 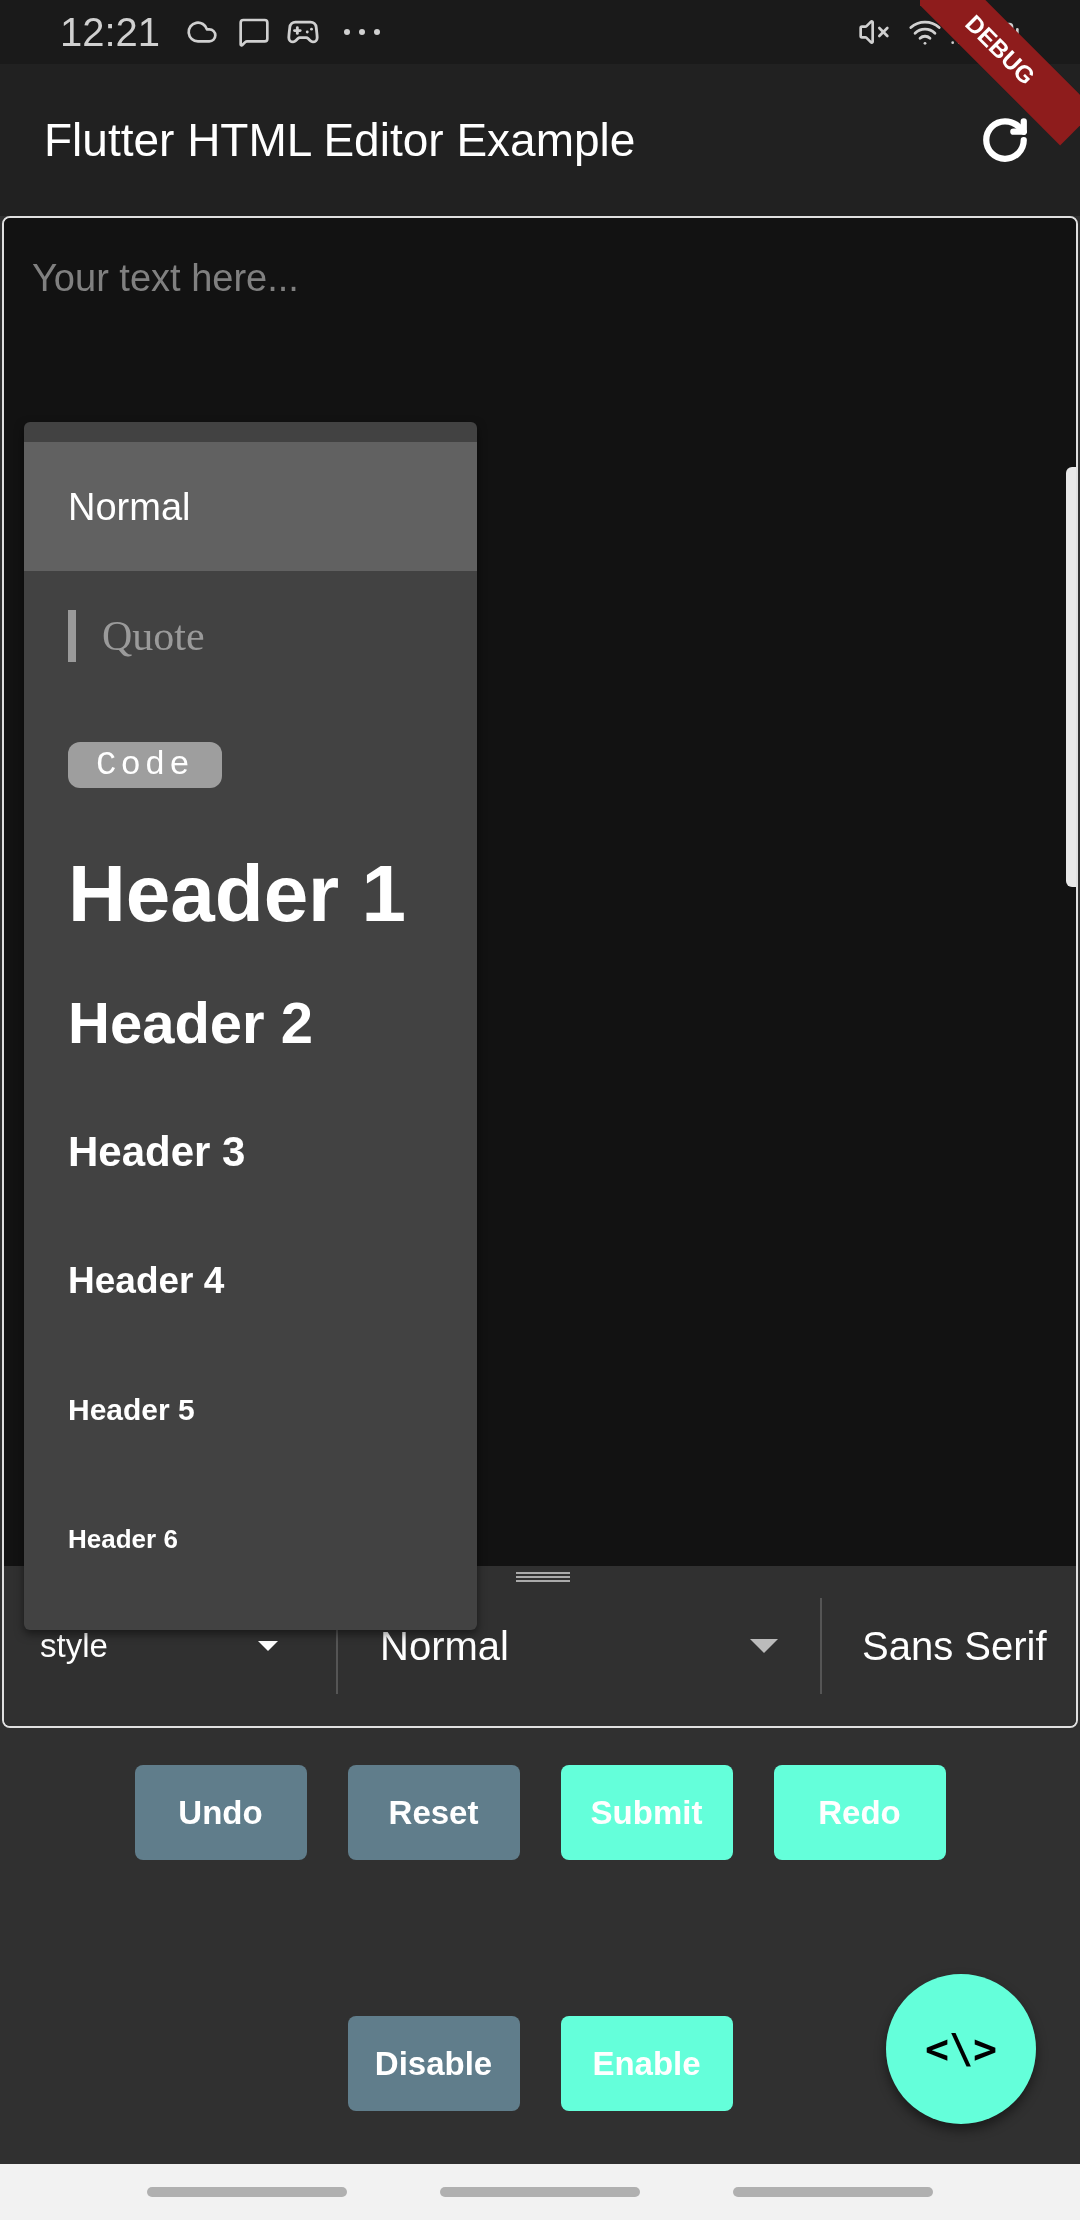 I want to click on action-button: Undo, so click(x=220, y=1812).